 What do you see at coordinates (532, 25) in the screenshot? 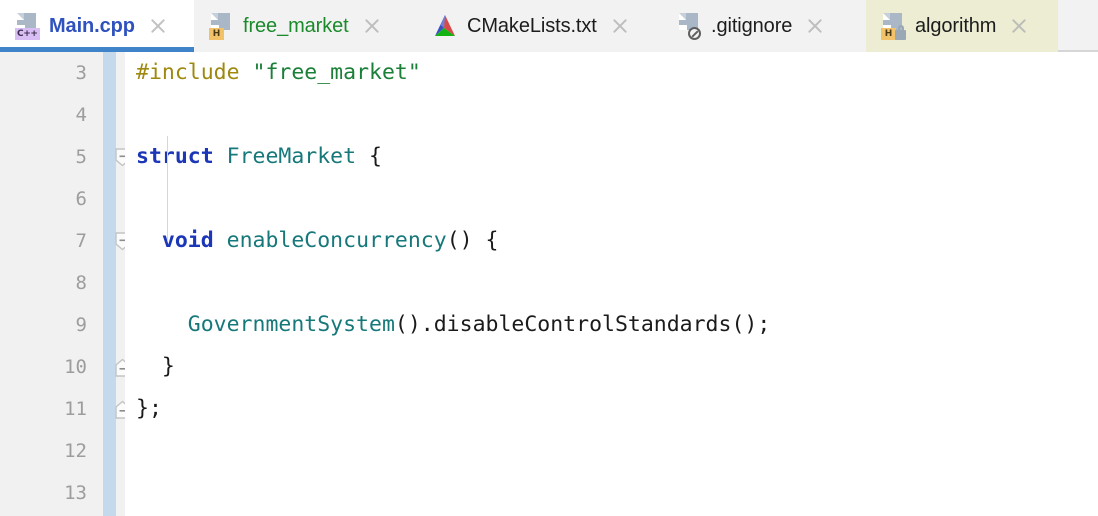
I see `editor-tab-label: CMakeLists.txt` at bounding box center [532, 25].